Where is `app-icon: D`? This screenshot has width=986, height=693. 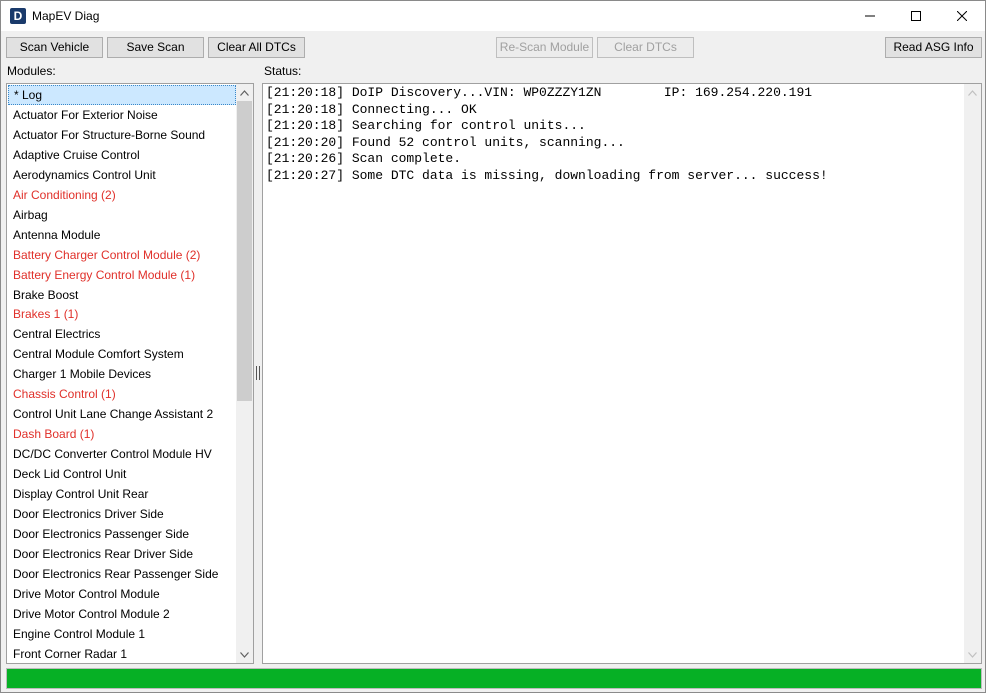 app-icon: D is located at coordinates (18, 16).